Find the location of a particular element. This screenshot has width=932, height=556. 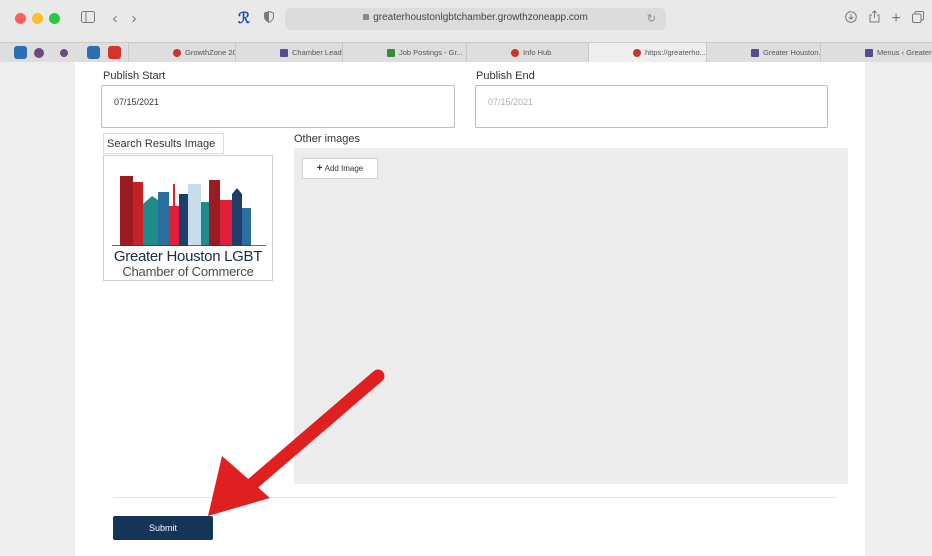

downloads-icon is located at coordinates (851, 19).